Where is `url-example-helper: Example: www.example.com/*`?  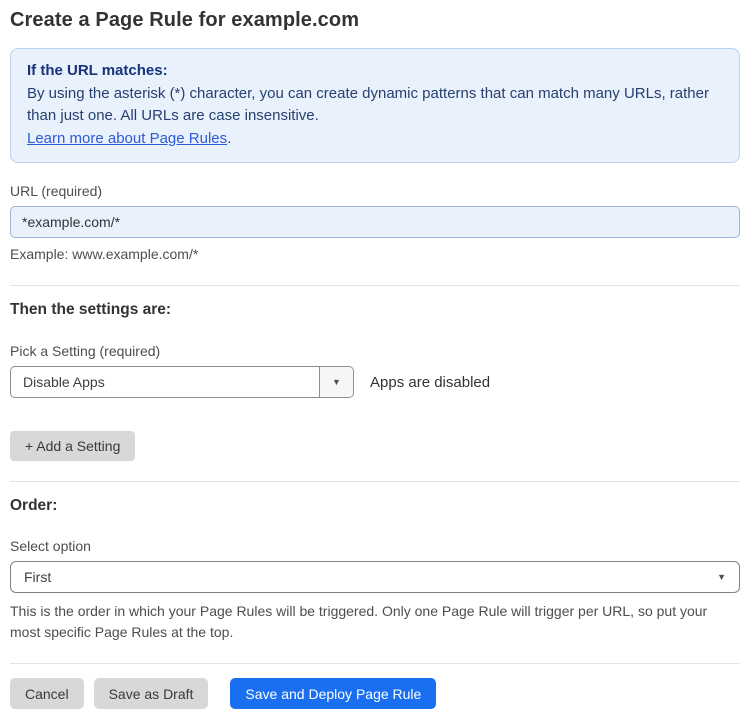
url-example-helper: Example: www.example.com/* is located at coordinates (104, 254).